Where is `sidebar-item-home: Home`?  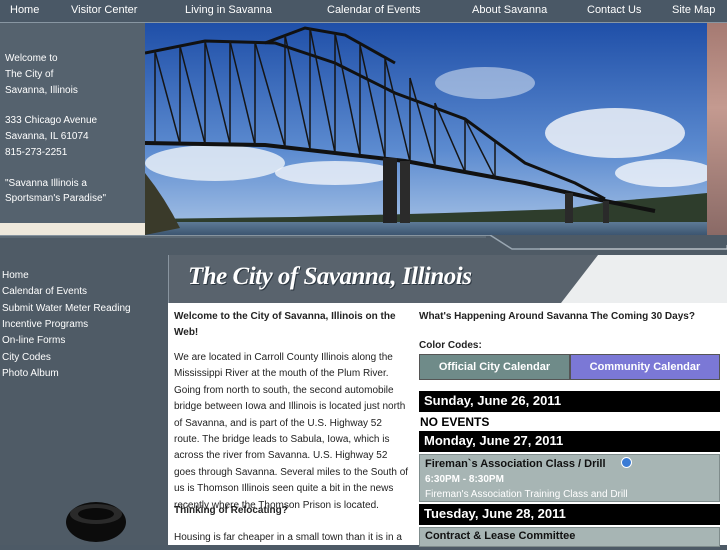
sidebar-item-home: Home is located at coordinates (15, 275).